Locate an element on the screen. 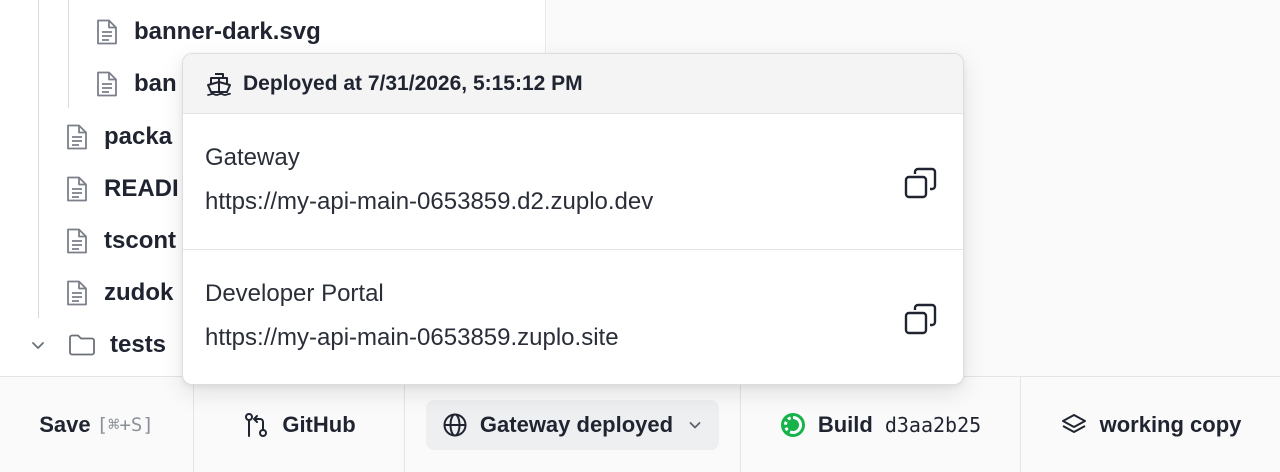  tree-item-banner: ban is located at coordinates (136, 84).